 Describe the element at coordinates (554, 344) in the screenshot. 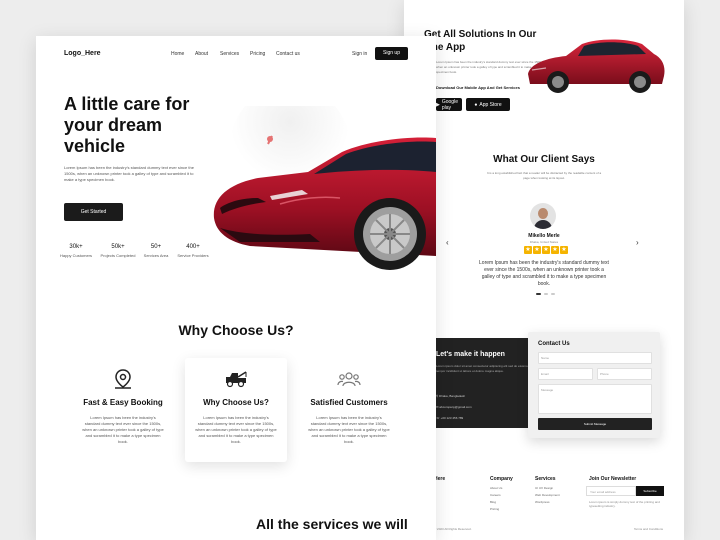

I see `contact-form-title: Contact Us` at that location.